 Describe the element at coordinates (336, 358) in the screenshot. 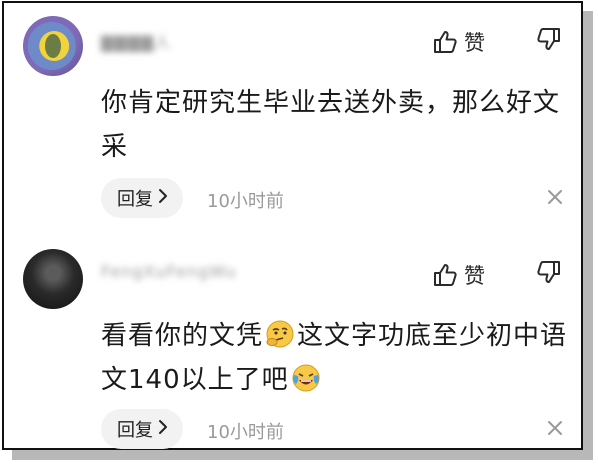

I see `comment-text: 看看你的文凭 这文字功底至少初中语文140以上了吧` at that location.